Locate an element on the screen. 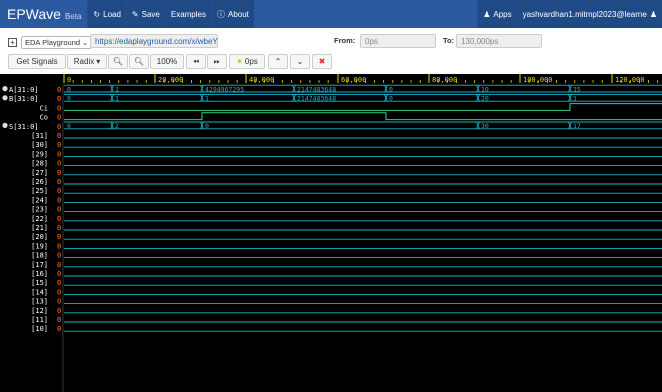 The image size is (662, 392). signal-name: [27] is located at coordinates (39, 173).